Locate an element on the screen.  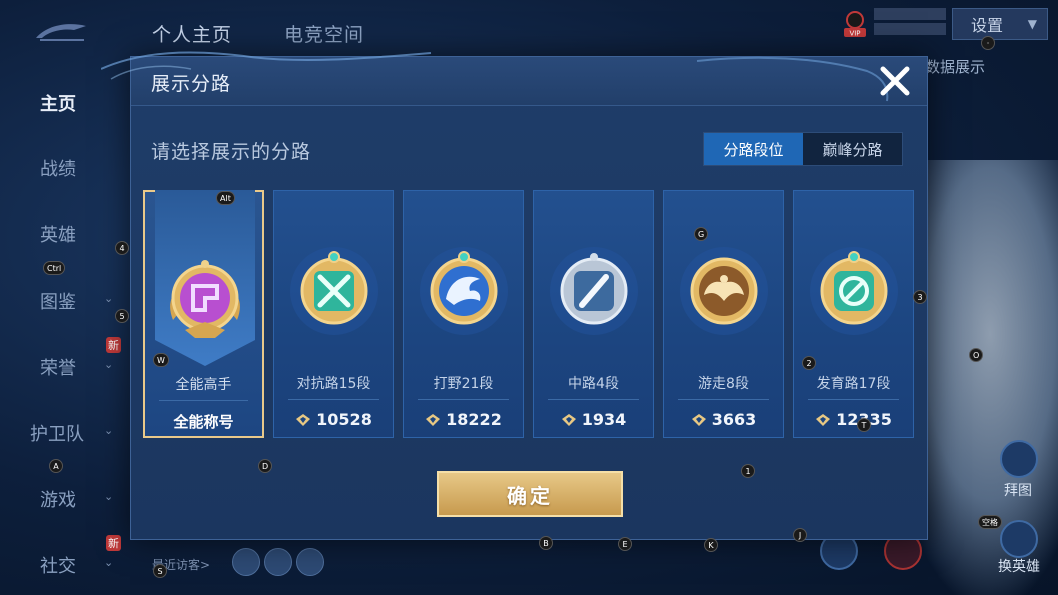
tab-lane-rank: 分路段位 is located at coordinates (753, 149).